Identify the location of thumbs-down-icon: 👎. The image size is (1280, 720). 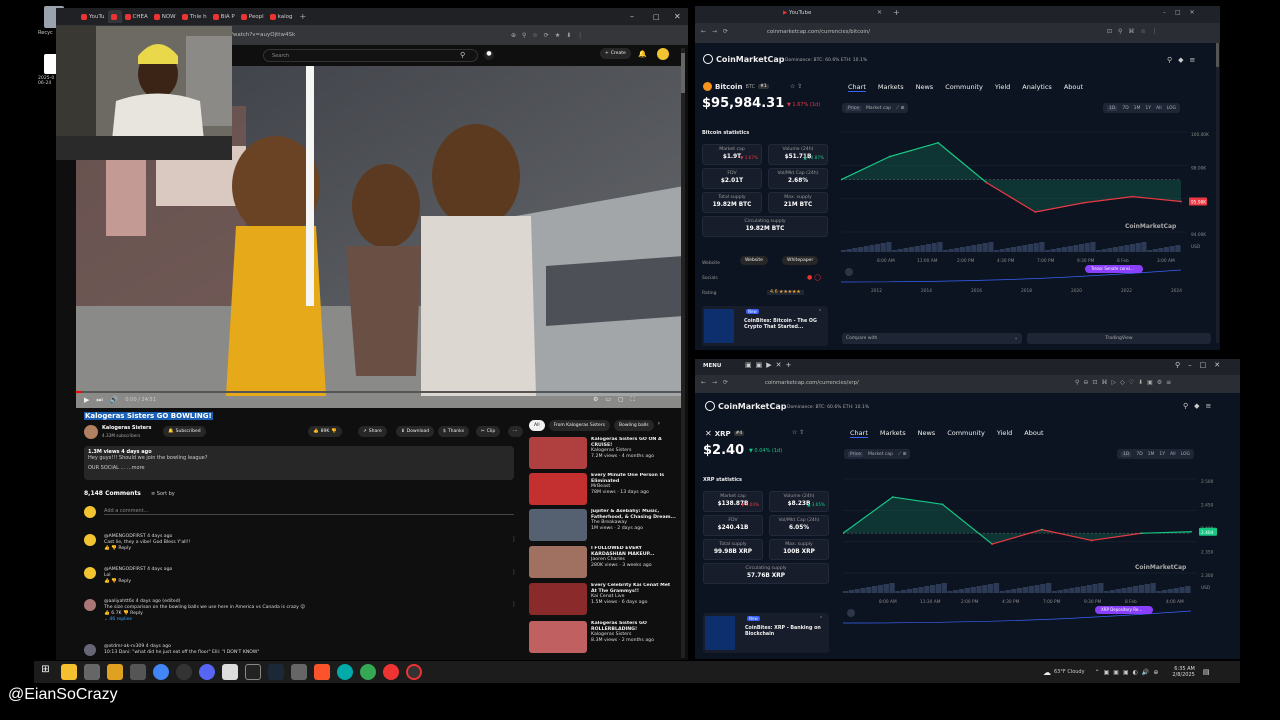
(334, 431).